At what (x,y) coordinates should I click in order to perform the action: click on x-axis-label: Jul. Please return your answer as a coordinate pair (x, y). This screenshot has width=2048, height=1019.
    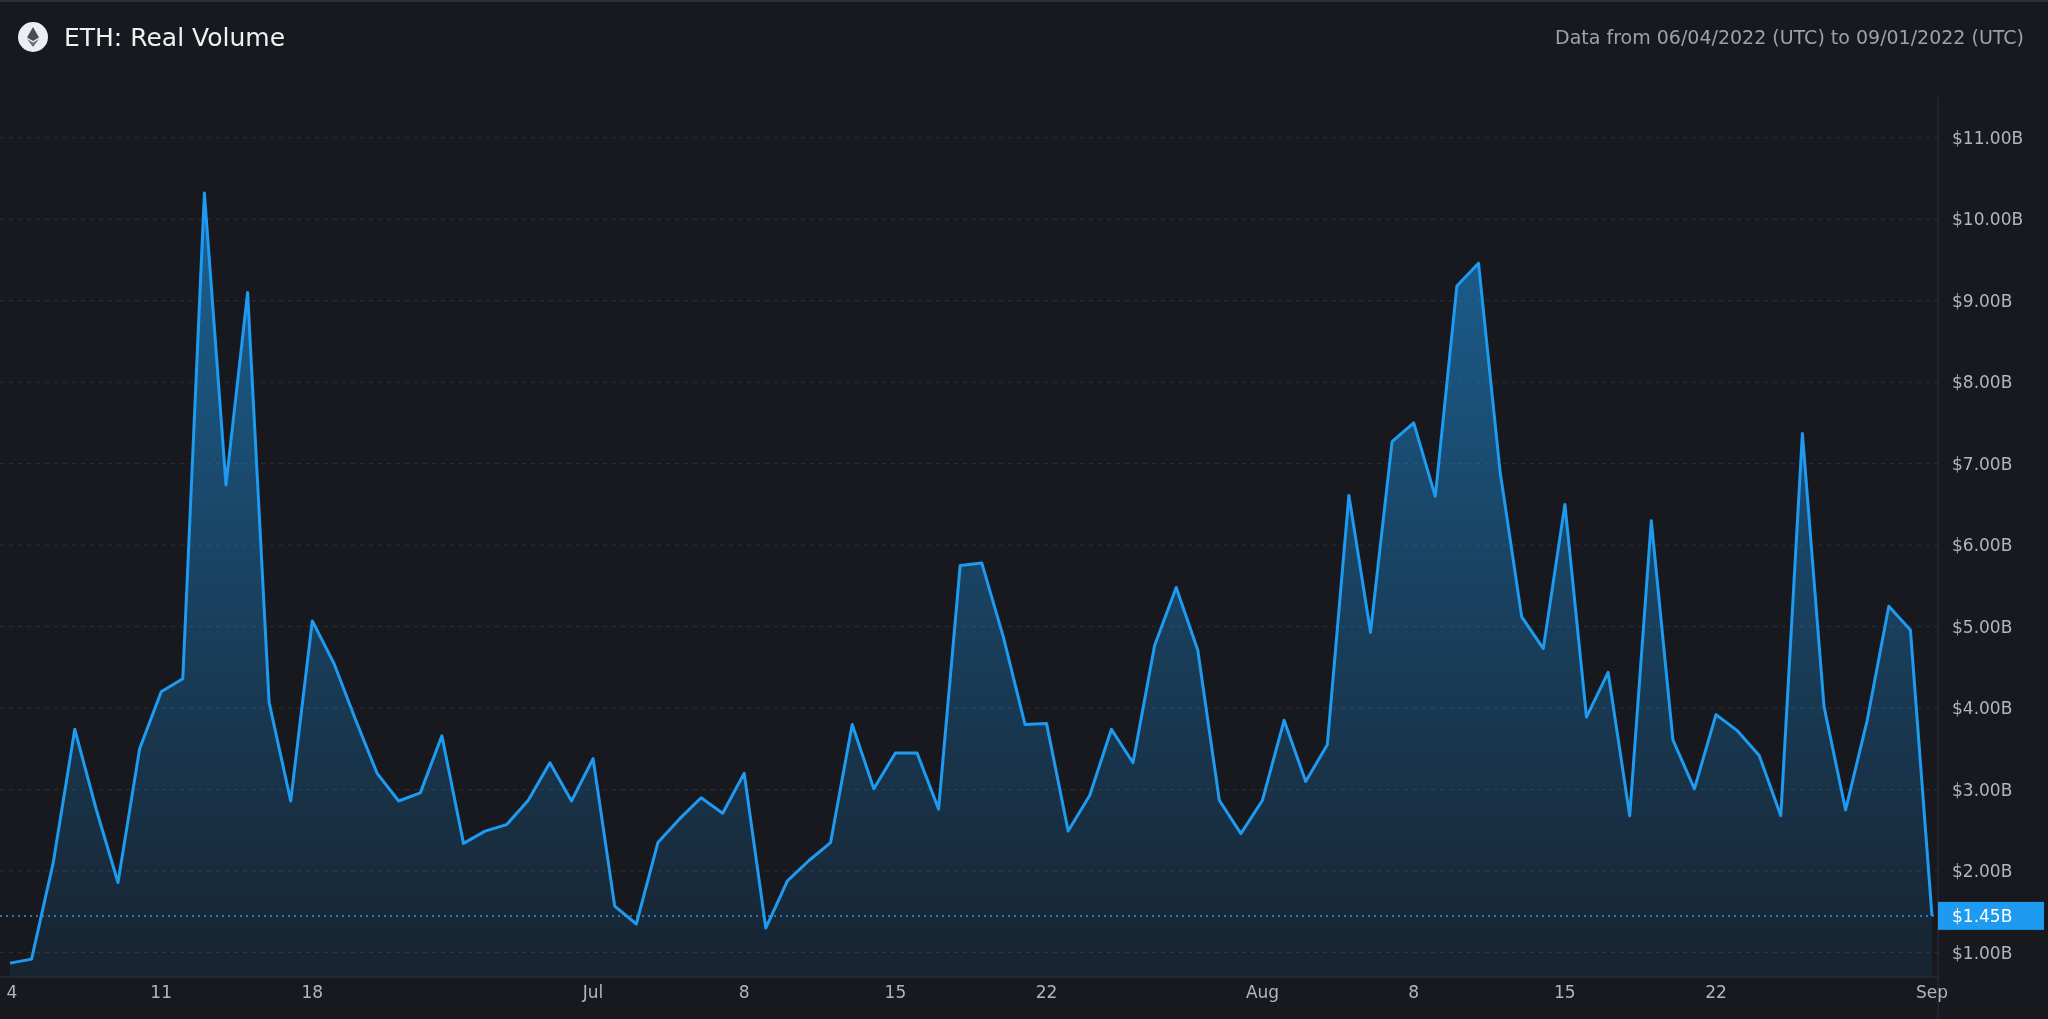
    Looking at the image, I should click on (593, 992).